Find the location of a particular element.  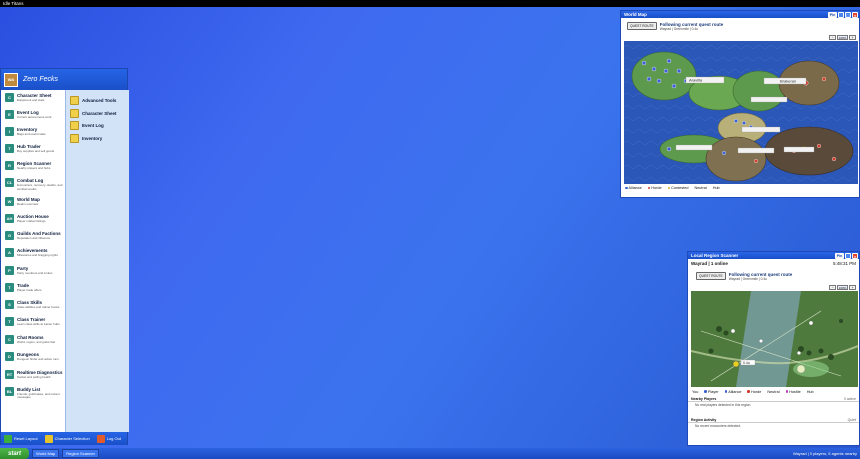

start-menu-place-label: Inventory is located at coordinates (92, 138).